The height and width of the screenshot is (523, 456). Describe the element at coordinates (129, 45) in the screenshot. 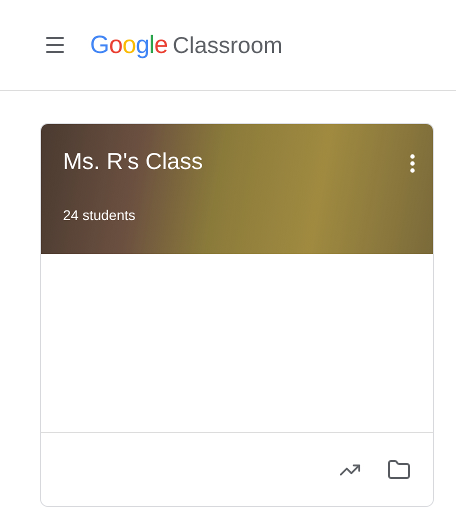

I see `google-logo: Google` at that location.